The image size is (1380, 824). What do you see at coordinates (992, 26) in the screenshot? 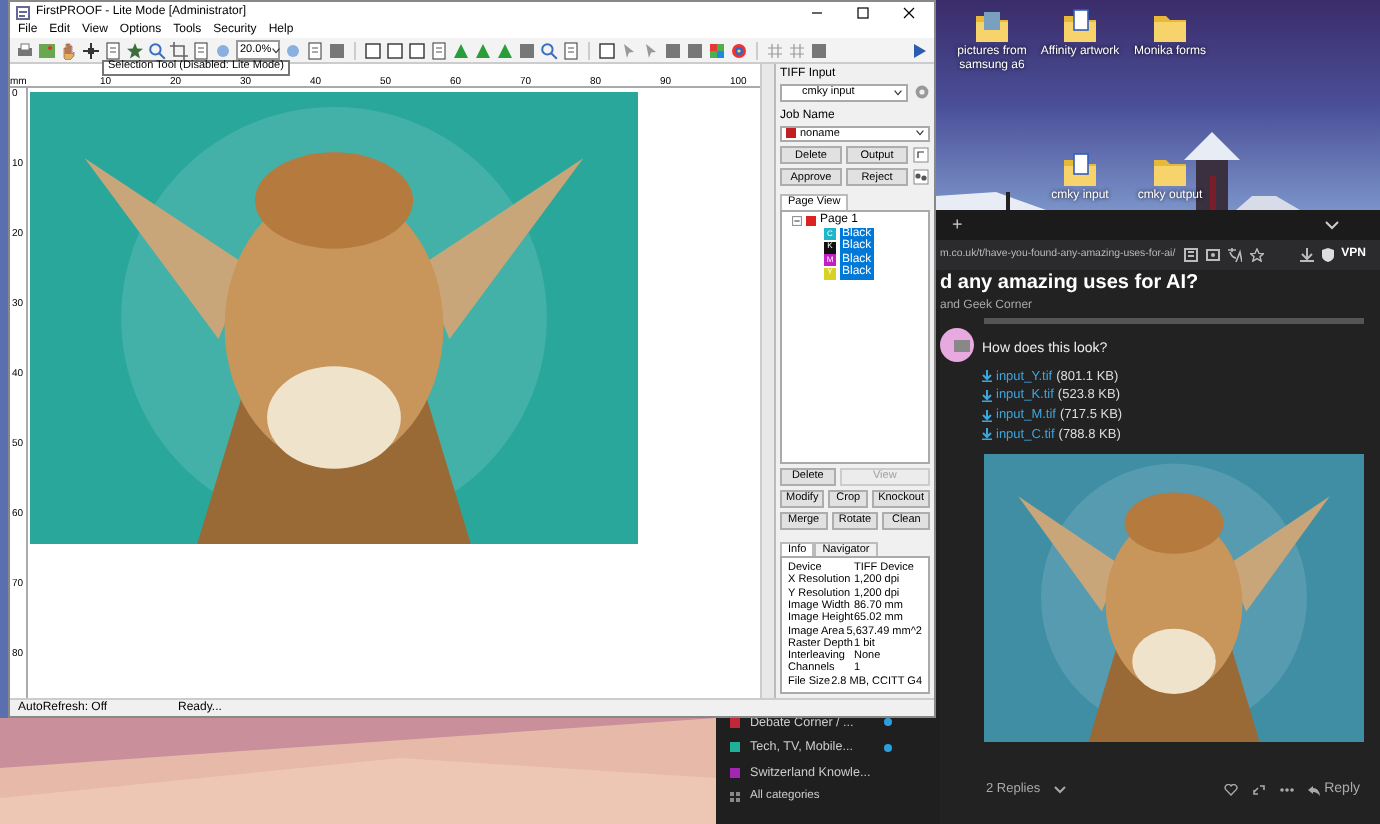
I see `photo-folder-icon` at bounding box center [992, 26].